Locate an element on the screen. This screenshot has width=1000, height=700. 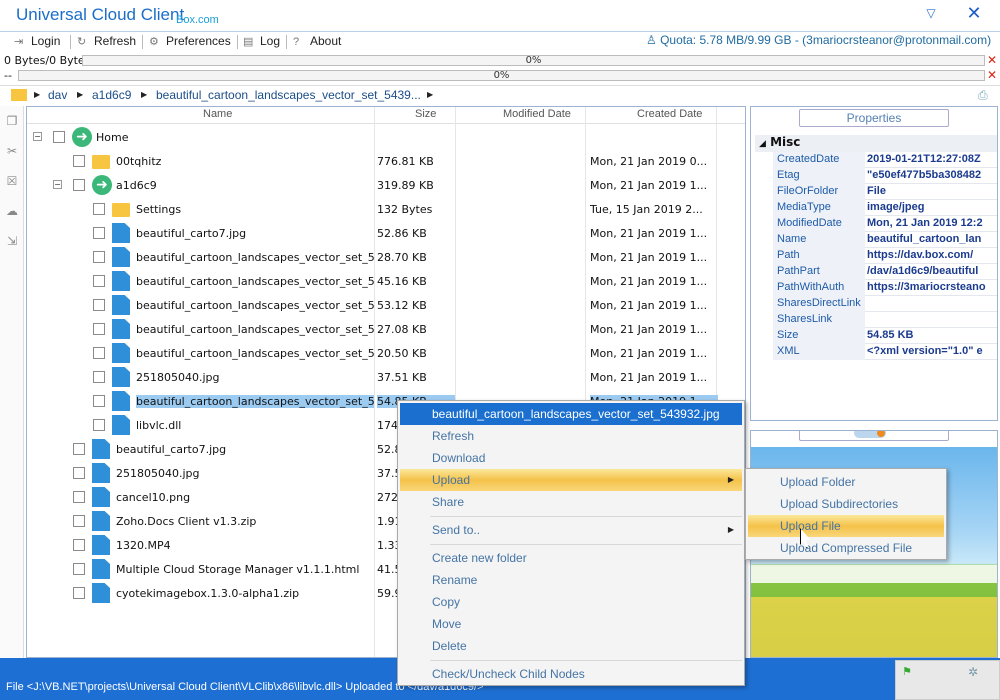
about-button: ? About is located at coordinates (317, 42).